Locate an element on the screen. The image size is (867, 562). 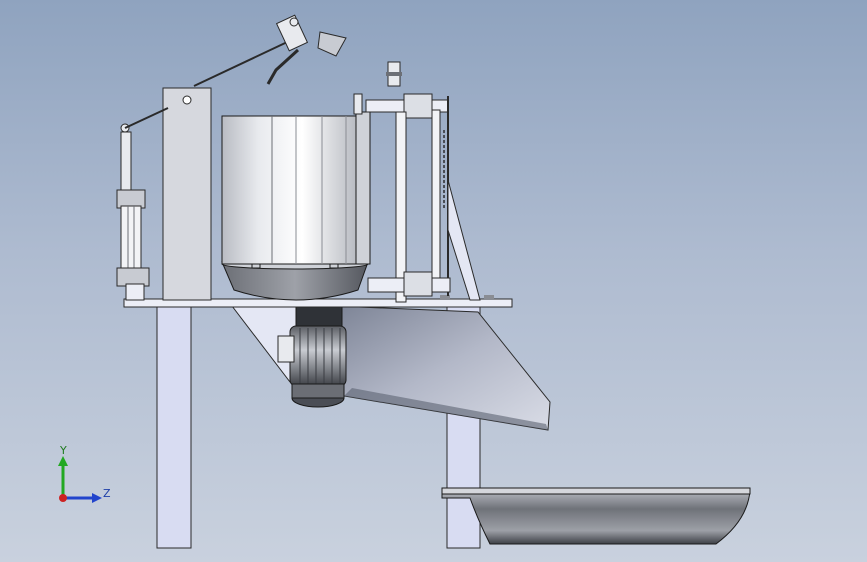
lever-linkage is located at coordinates (235, 71).